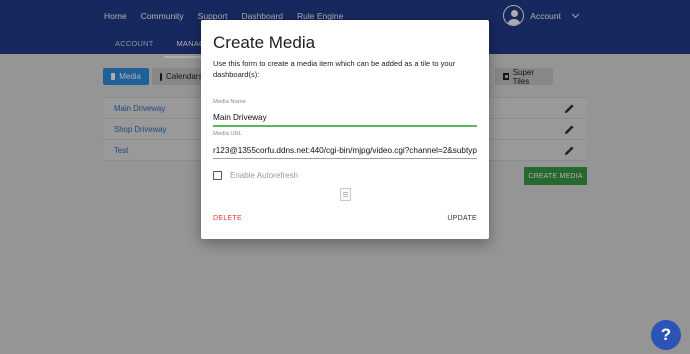 The width and height of the screenshot is (690, 354). Describe the element at coordinates (345, 126) in the screenshot. I see `media-name-underline` at that location.